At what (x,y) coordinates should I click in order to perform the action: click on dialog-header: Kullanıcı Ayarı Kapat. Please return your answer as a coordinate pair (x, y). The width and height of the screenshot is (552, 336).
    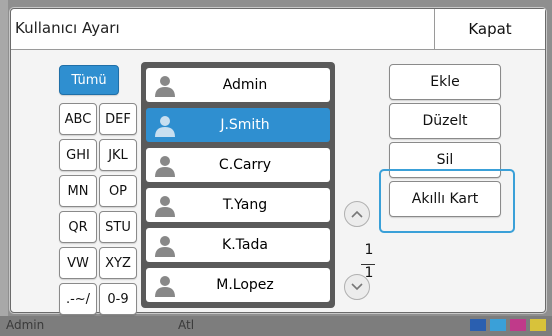
    Looking at the image, I should click on (278, 29).